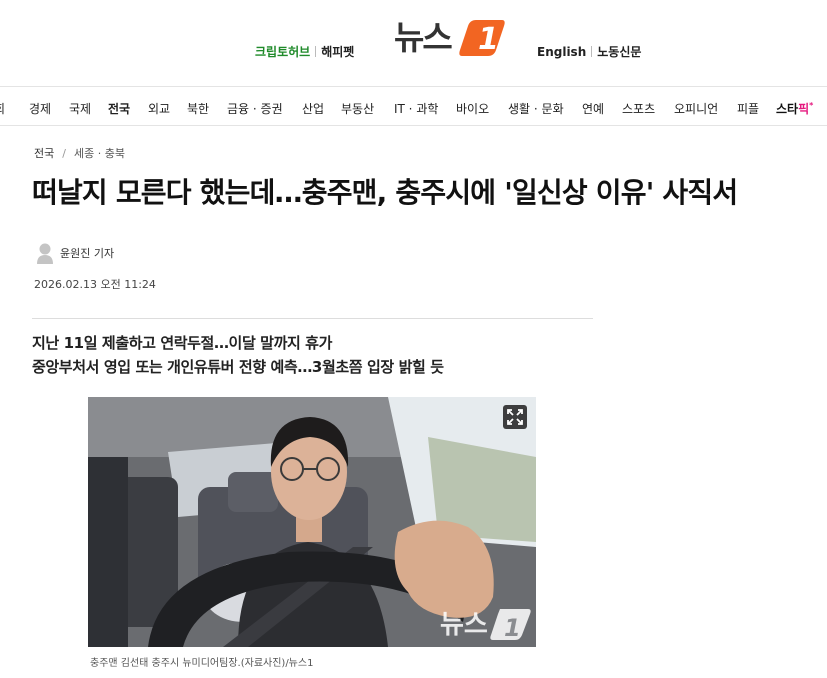 Image resolution: width=827 pixels, height=678 pixels. Describe the element at coordinates (472, 108) in the screenshot. I see `nav-item-bio: 바이오` at that location.